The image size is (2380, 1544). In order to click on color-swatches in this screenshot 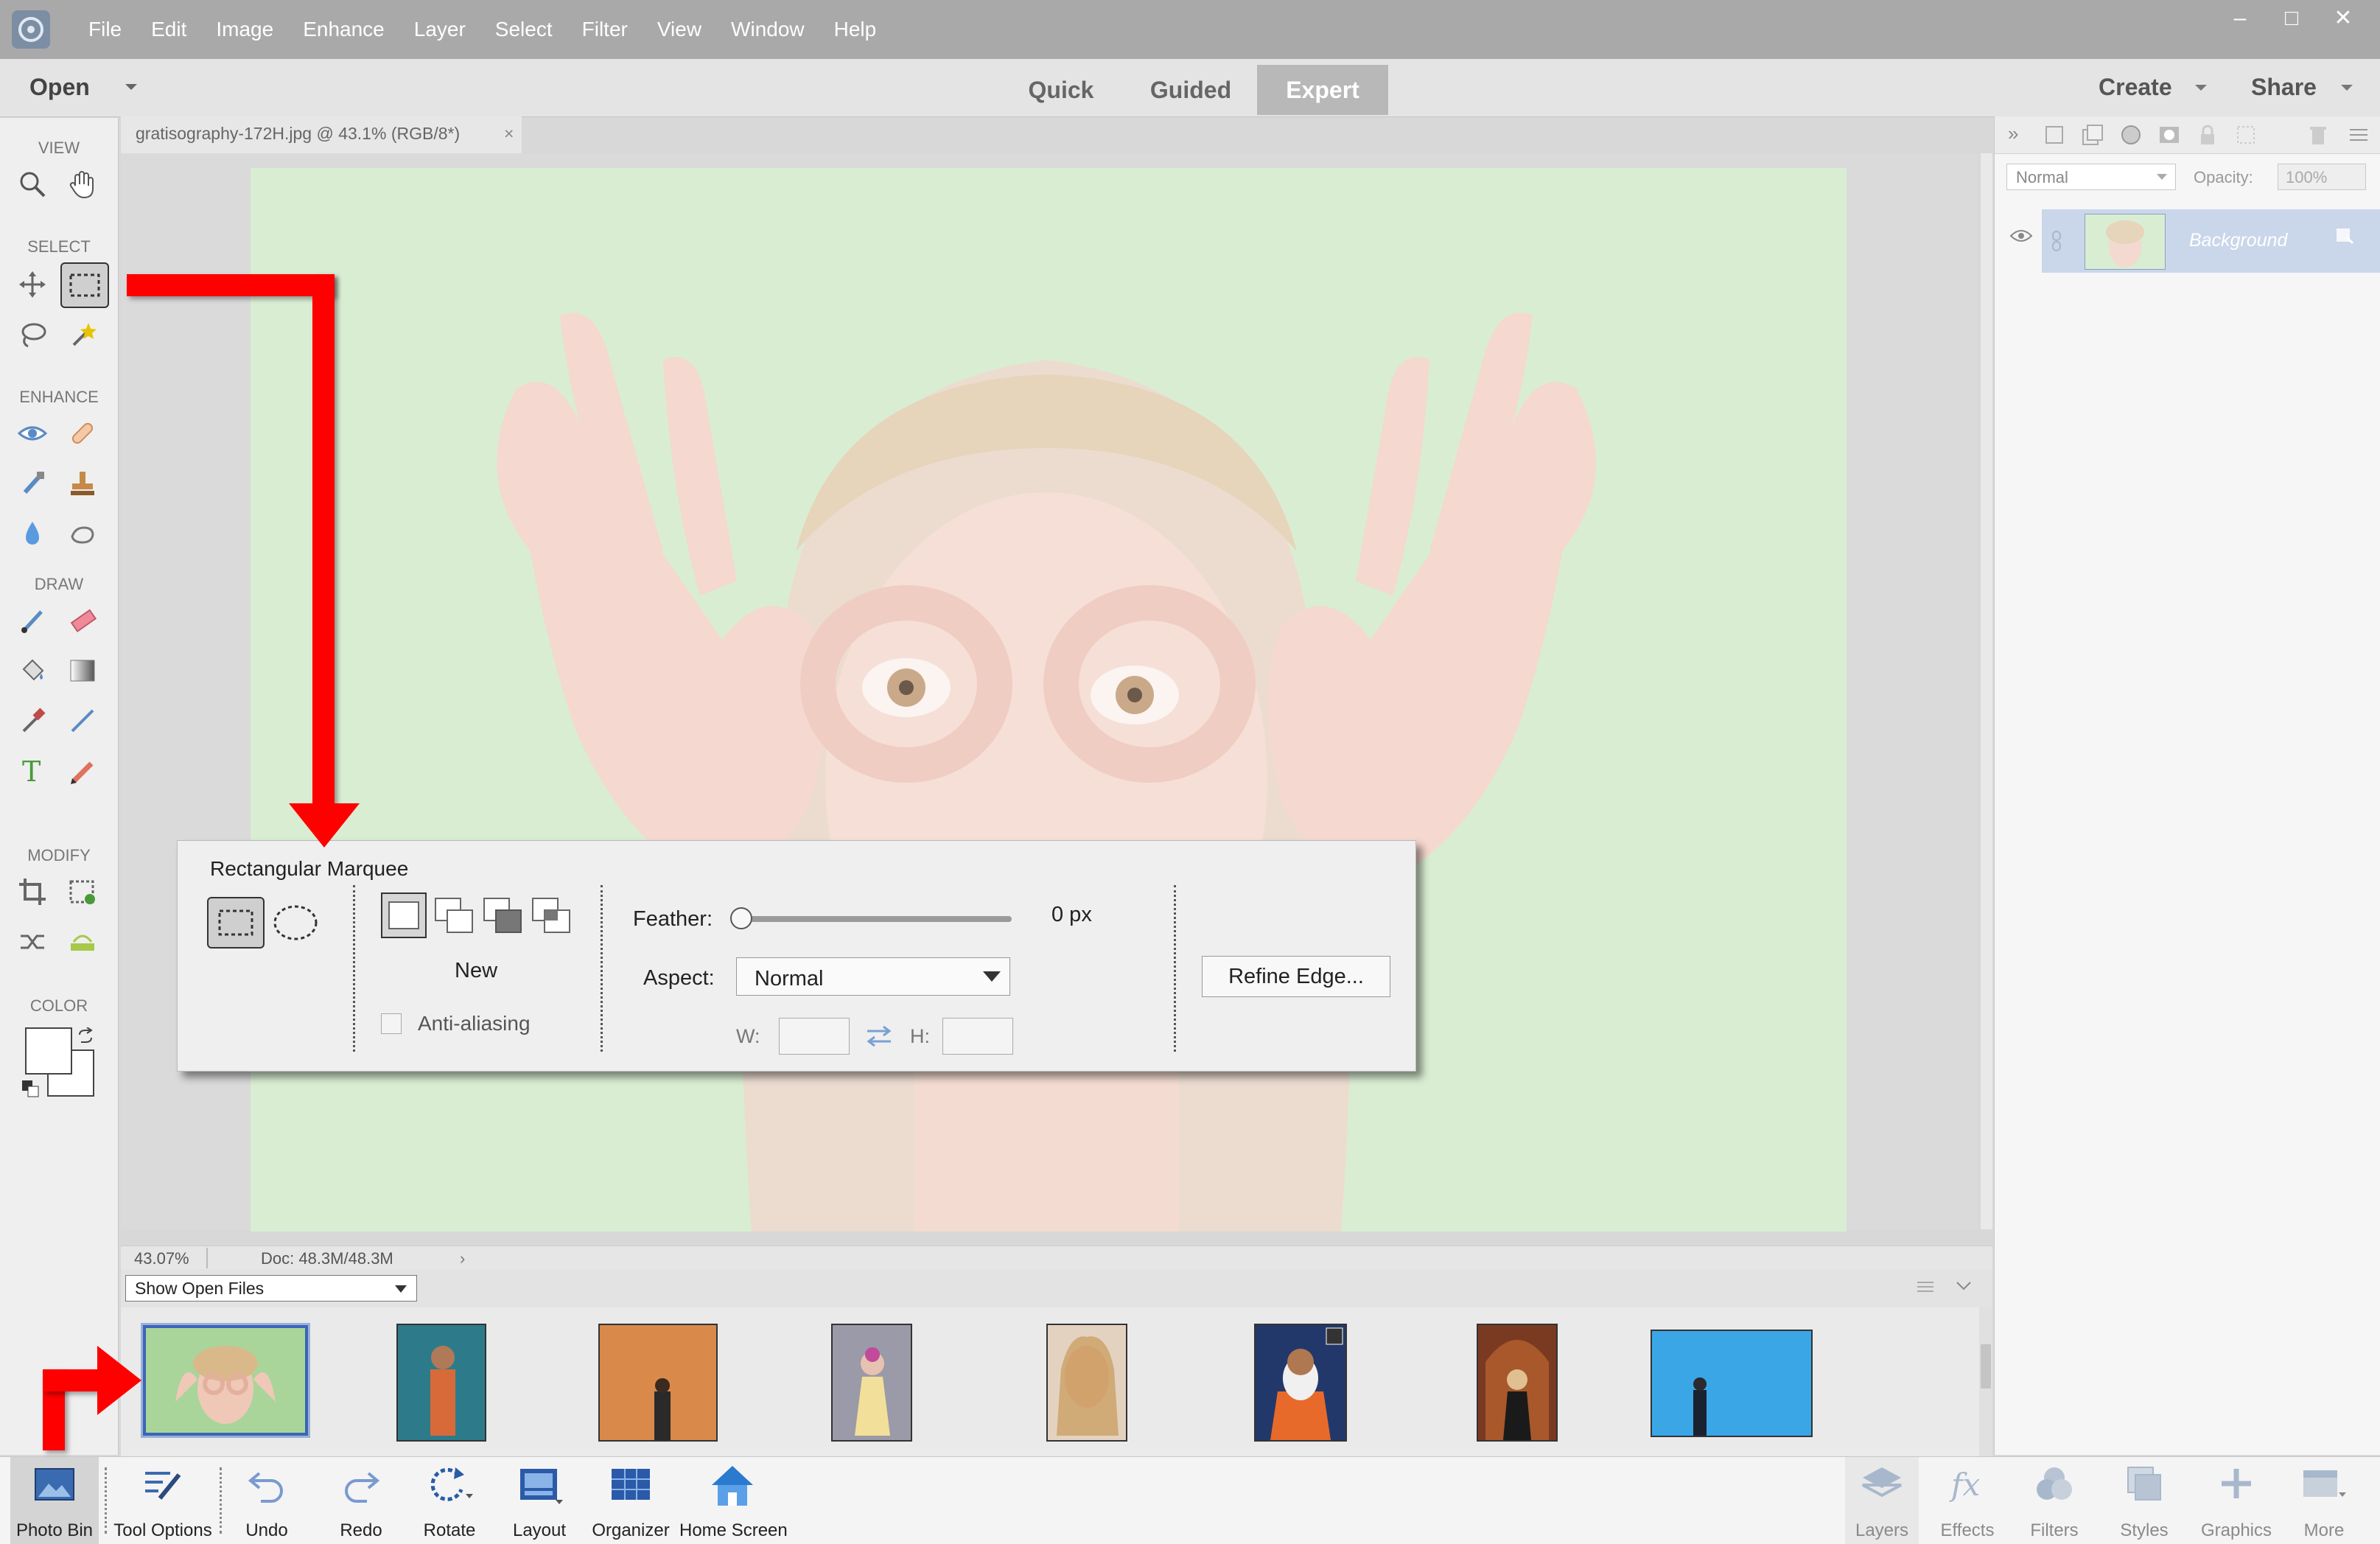, I will do `click(59, 1064)`.